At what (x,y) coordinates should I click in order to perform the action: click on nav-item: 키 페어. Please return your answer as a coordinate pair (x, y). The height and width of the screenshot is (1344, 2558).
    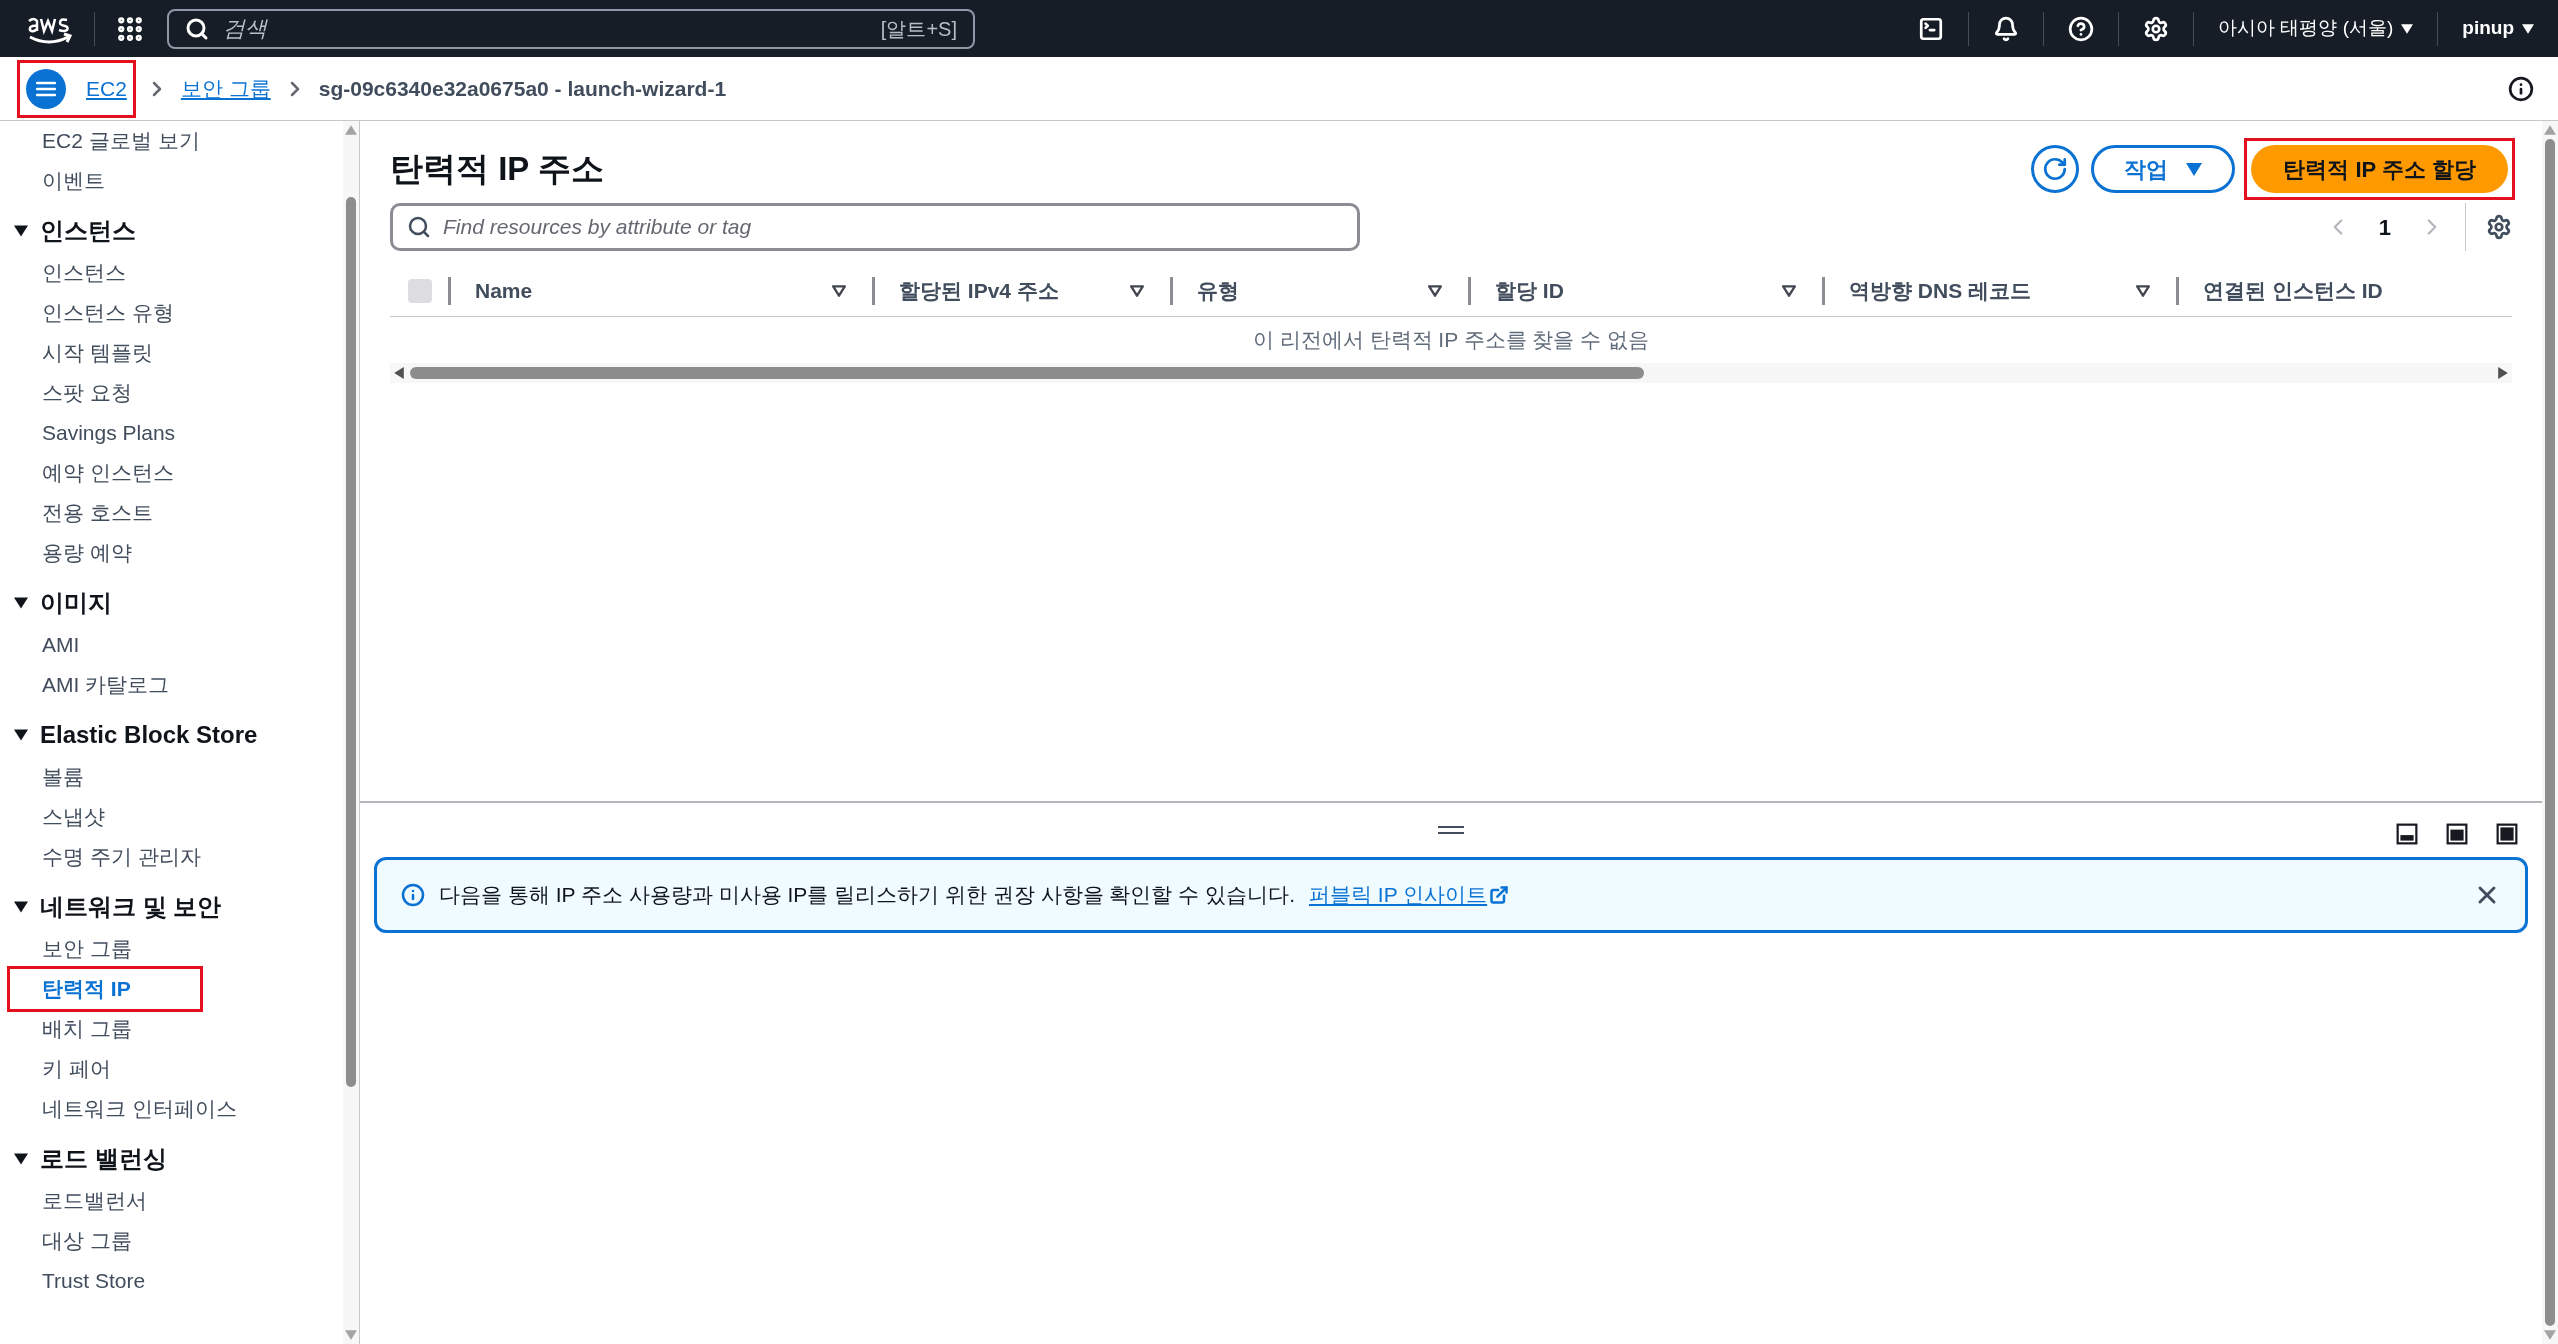
    Looking at the image, I should click on (165, 1069).